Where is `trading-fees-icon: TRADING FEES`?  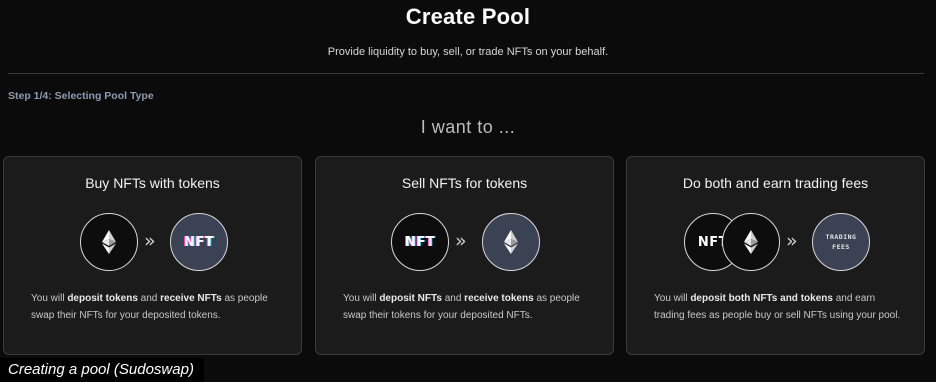
trading-fees-icon: TRADING FEES is located at coordinates (841, 242).